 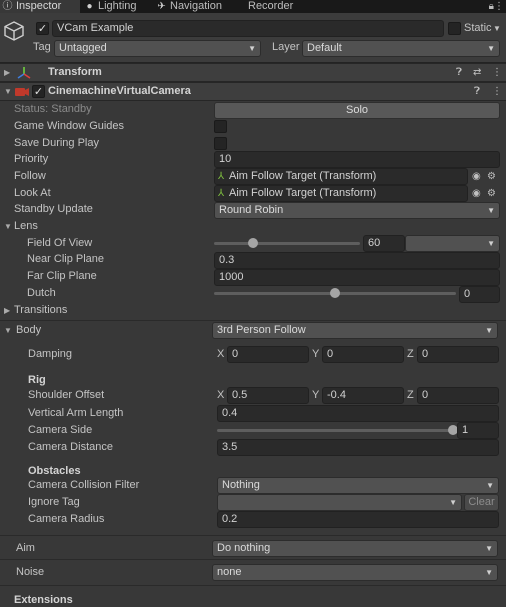 I want to click on noise-dropdown: none ▼, so click(x=355, y=572).